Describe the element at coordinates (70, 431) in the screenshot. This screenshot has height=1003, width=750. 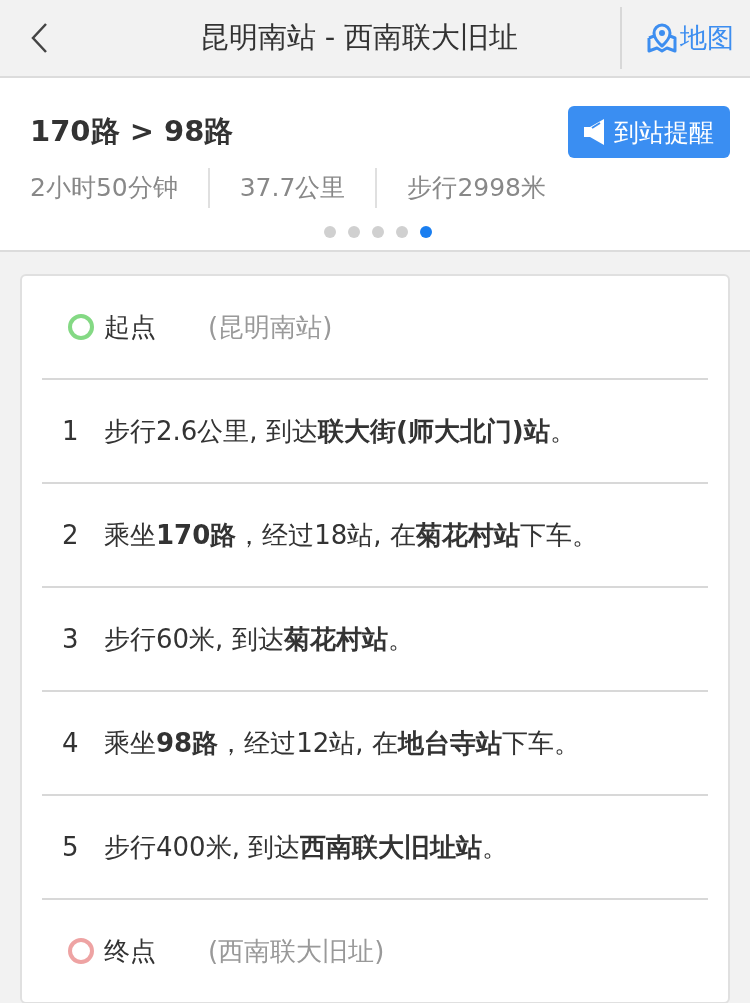
I see `step-number: 1` at that location.